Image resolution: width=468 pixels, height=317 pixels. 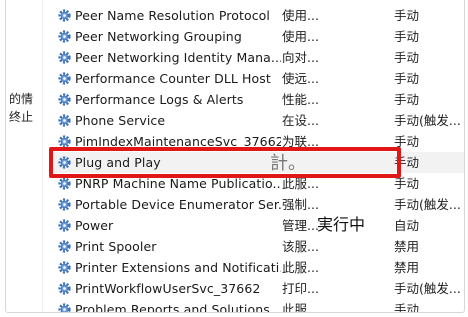 What do you see at coordinates (256, 99) in the screenshot?
I see `service-row: Performance Logs & Alerts 性能... 手动` at bounding box center [256, 99].